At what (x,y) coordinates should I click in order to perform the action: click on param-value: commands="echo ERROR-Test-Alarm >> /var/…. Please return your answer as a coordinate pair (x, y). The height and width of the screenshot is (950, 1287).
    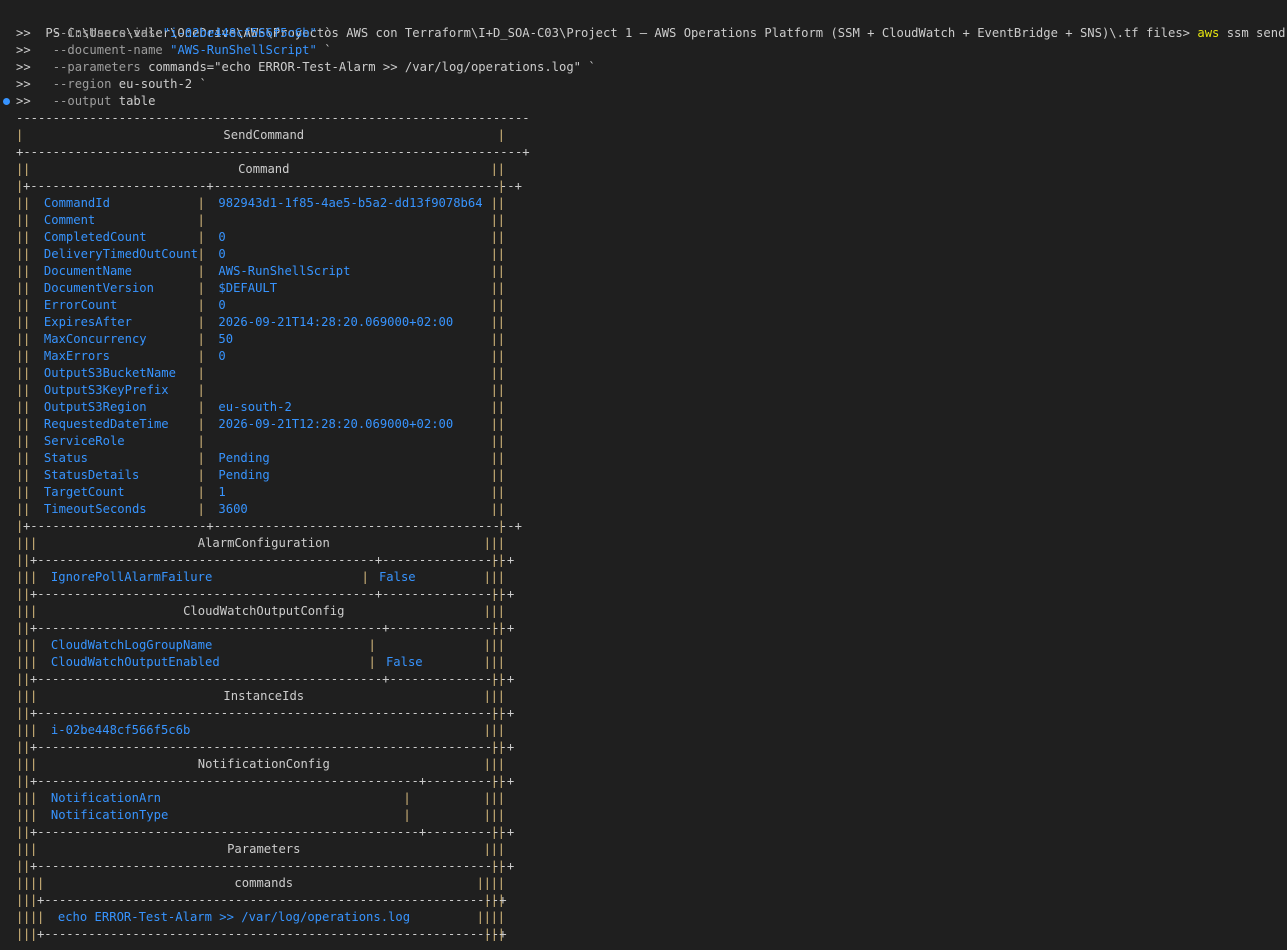
    Looking at the image, I should click on (365, 67).